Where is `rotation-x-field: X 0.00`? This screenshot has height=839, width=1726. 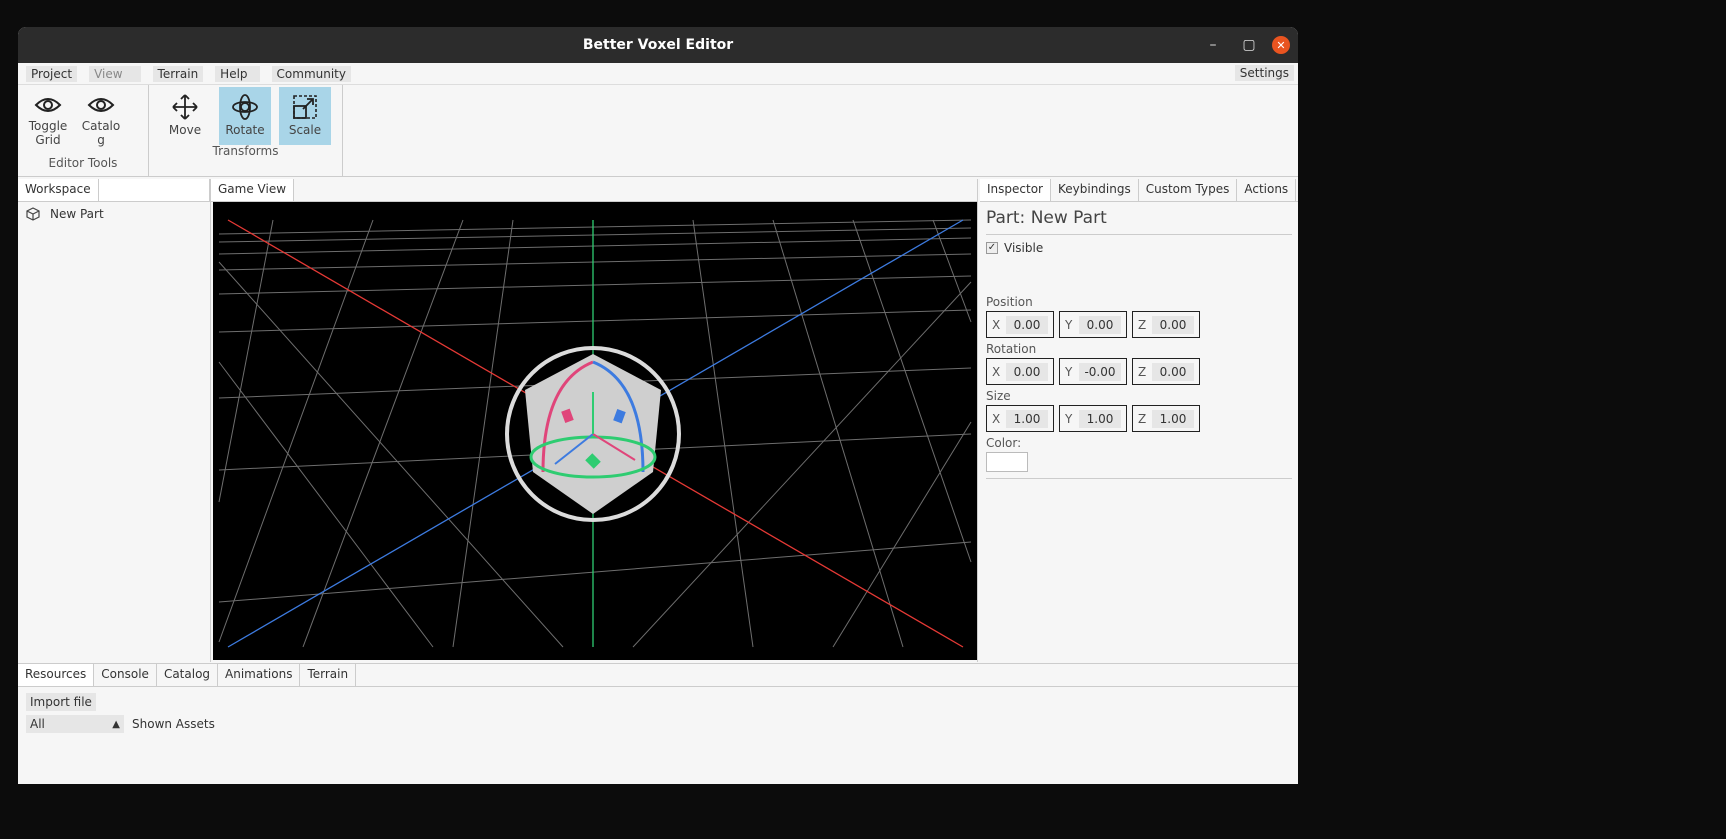 rotation-x-field: X 0.00 is located at coordinates (1020, 371).